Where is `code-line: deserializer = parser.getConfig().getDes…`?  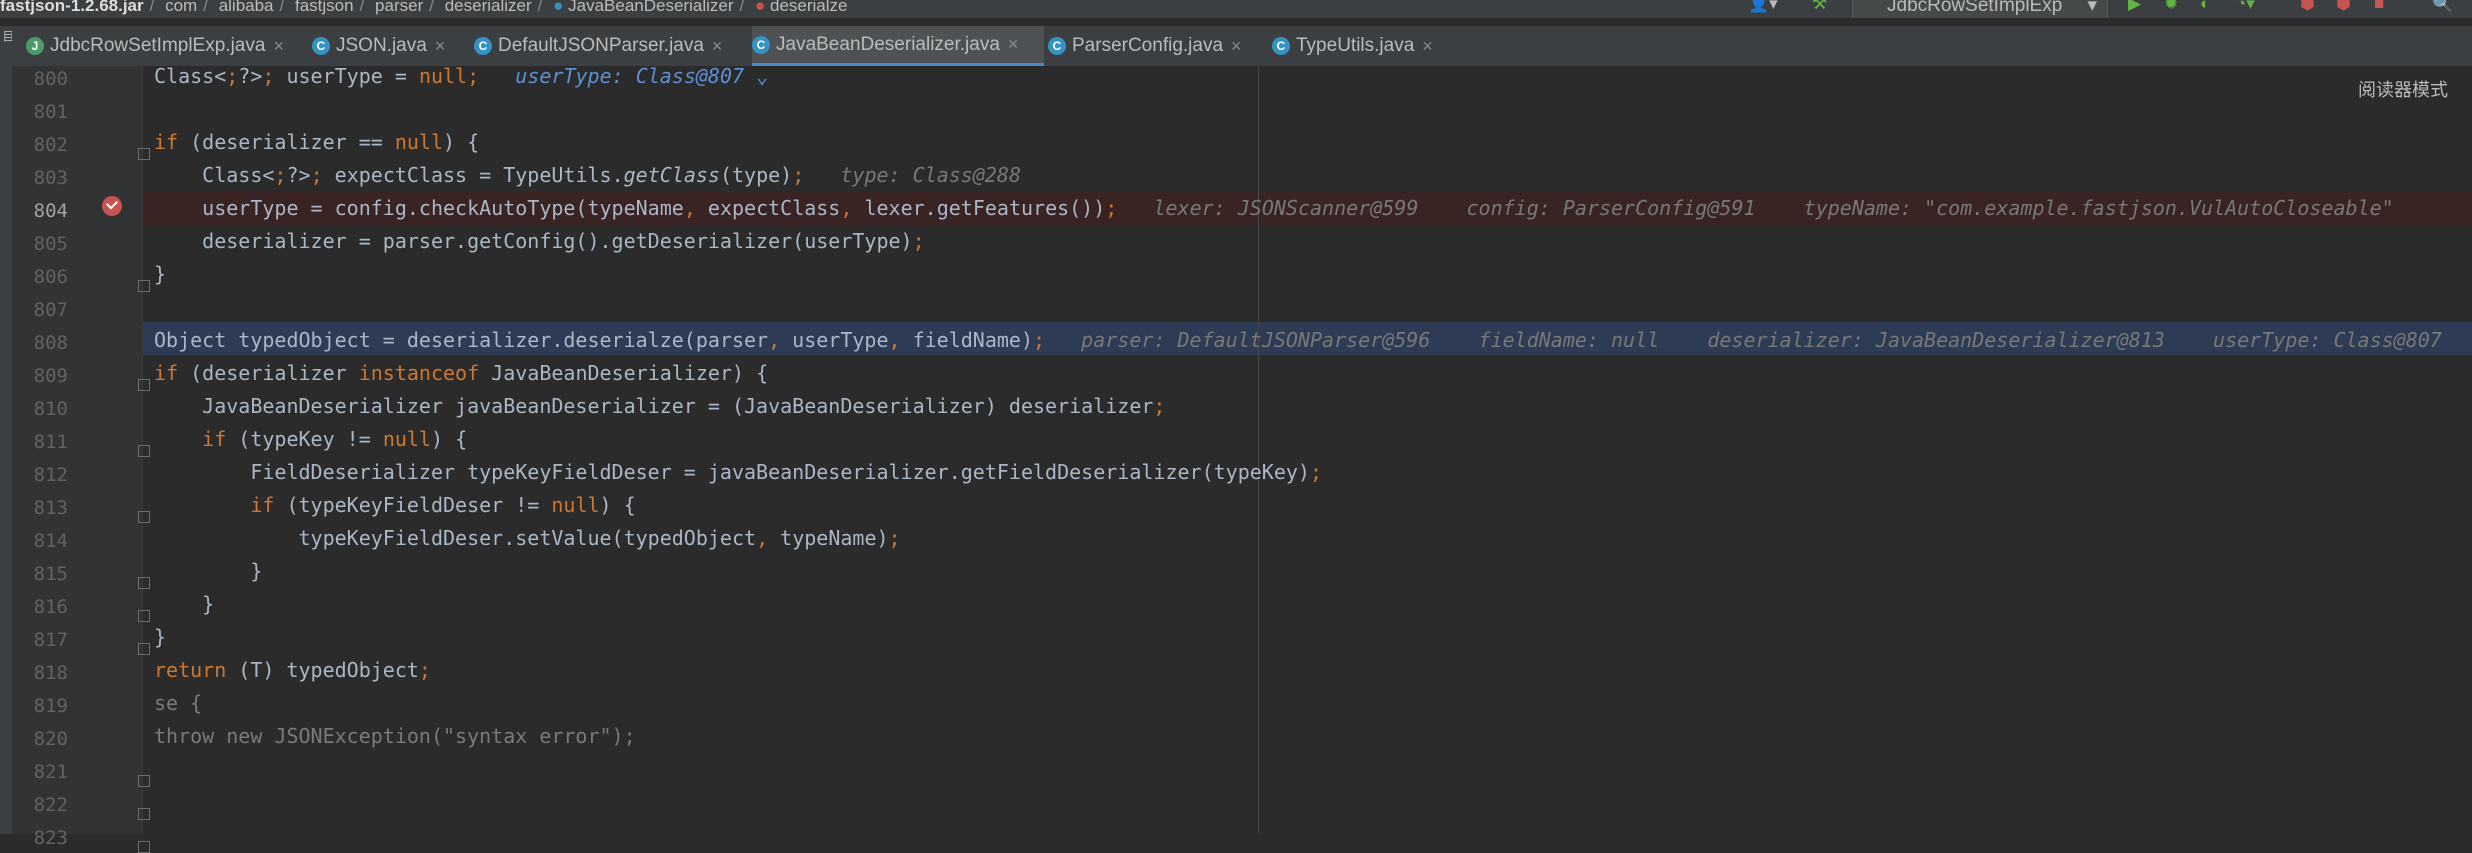
code-line: deserializer = parser.getConfig().getDes… is located at coordinates (539, 241).